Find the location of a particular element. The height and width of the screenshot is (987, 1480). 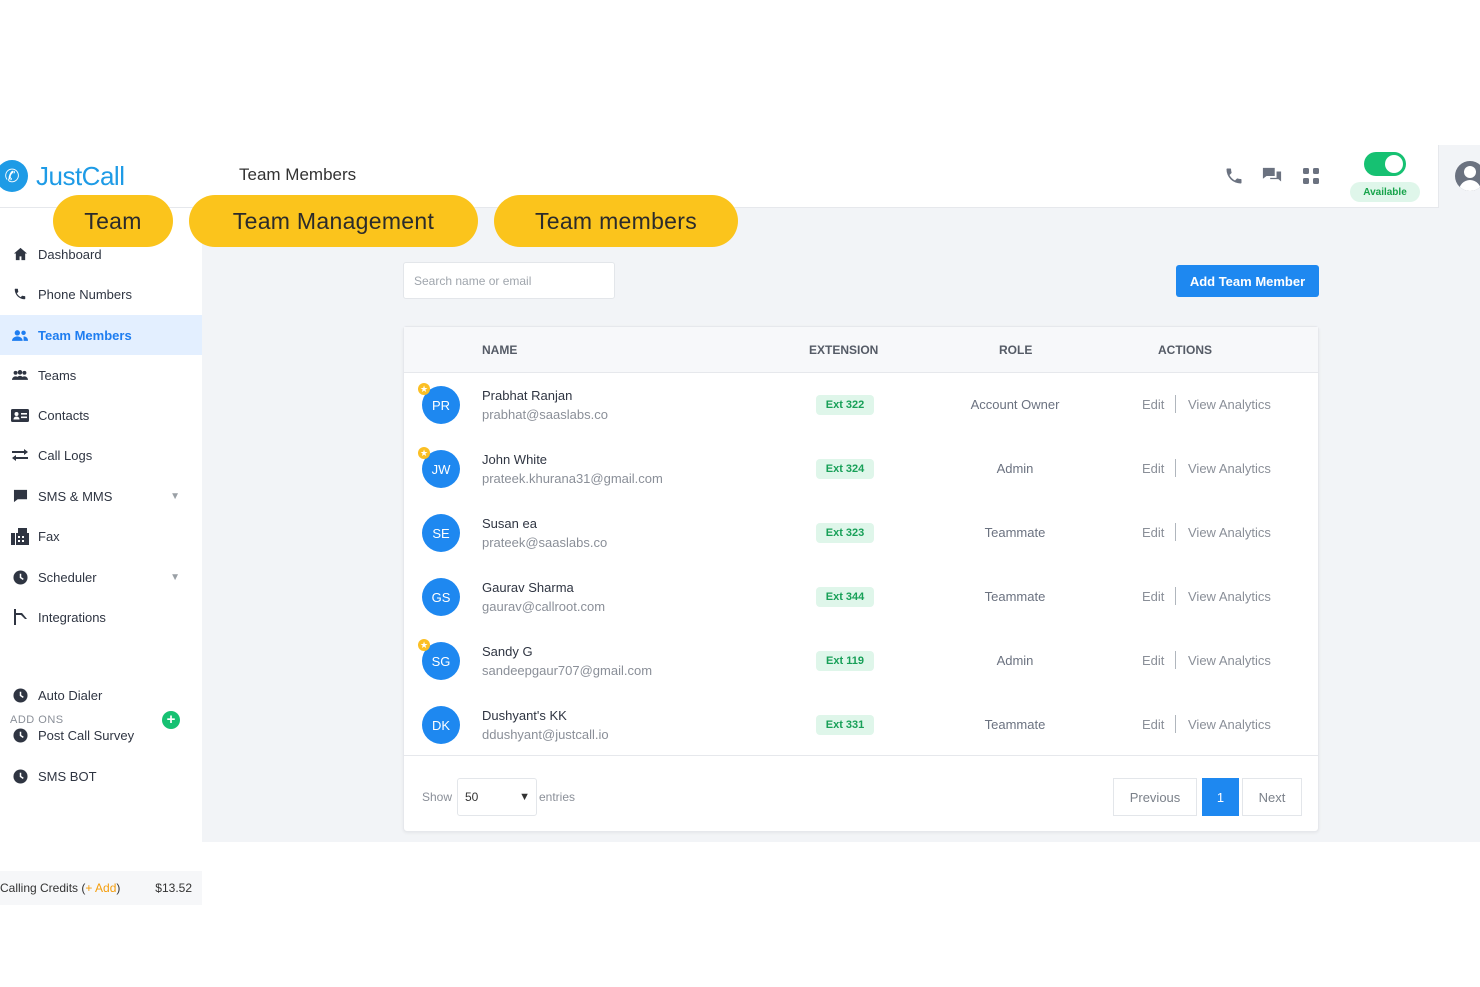

table-header: NAME EXTENSION ROLE ACTIONS is located at coordinates (861, 350).